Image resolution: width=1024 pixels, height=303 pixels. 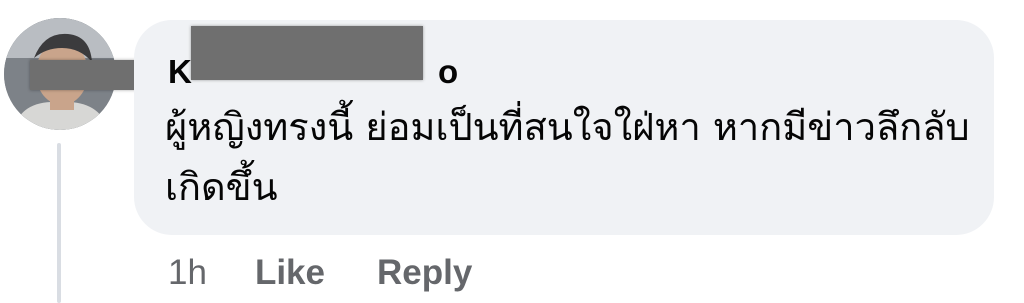 I want to click on like-button: Like, so click(x=290, y=273).